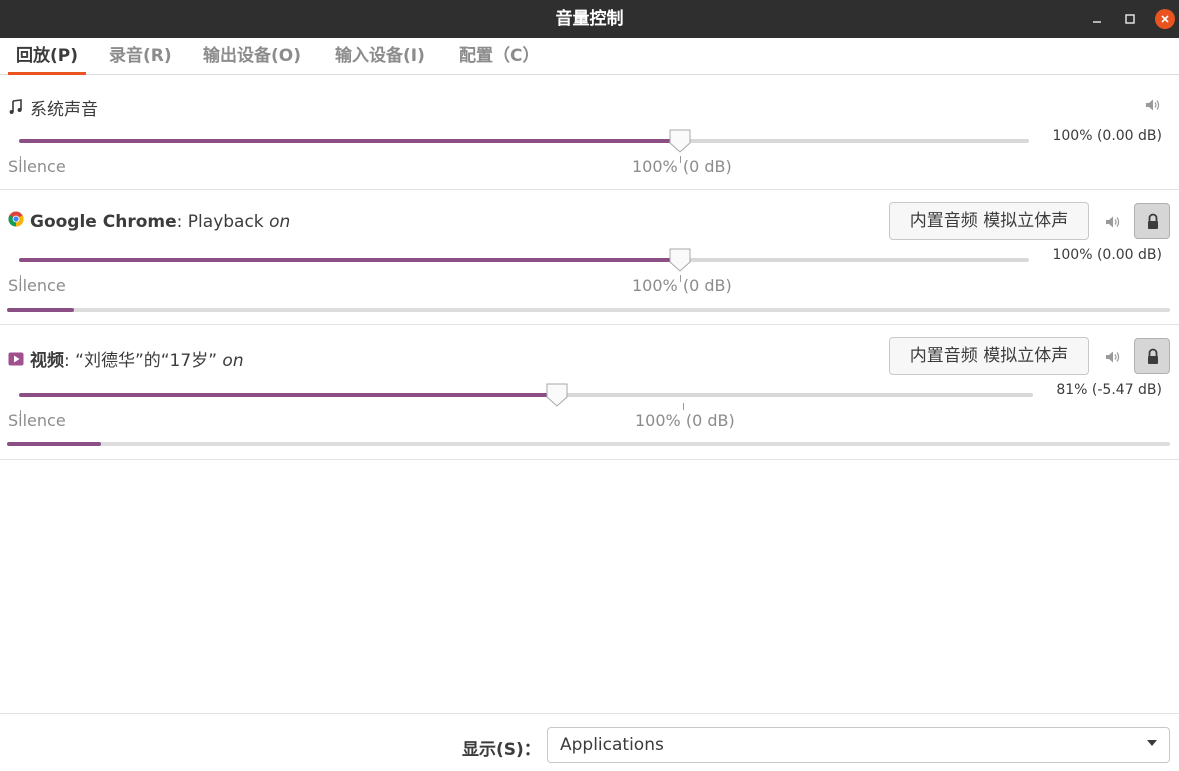  I want to click on tab-bar: 回放(P) 录音(R) 输出设备(O) 输入设备(I) 配置（C）, so click(589, 56).